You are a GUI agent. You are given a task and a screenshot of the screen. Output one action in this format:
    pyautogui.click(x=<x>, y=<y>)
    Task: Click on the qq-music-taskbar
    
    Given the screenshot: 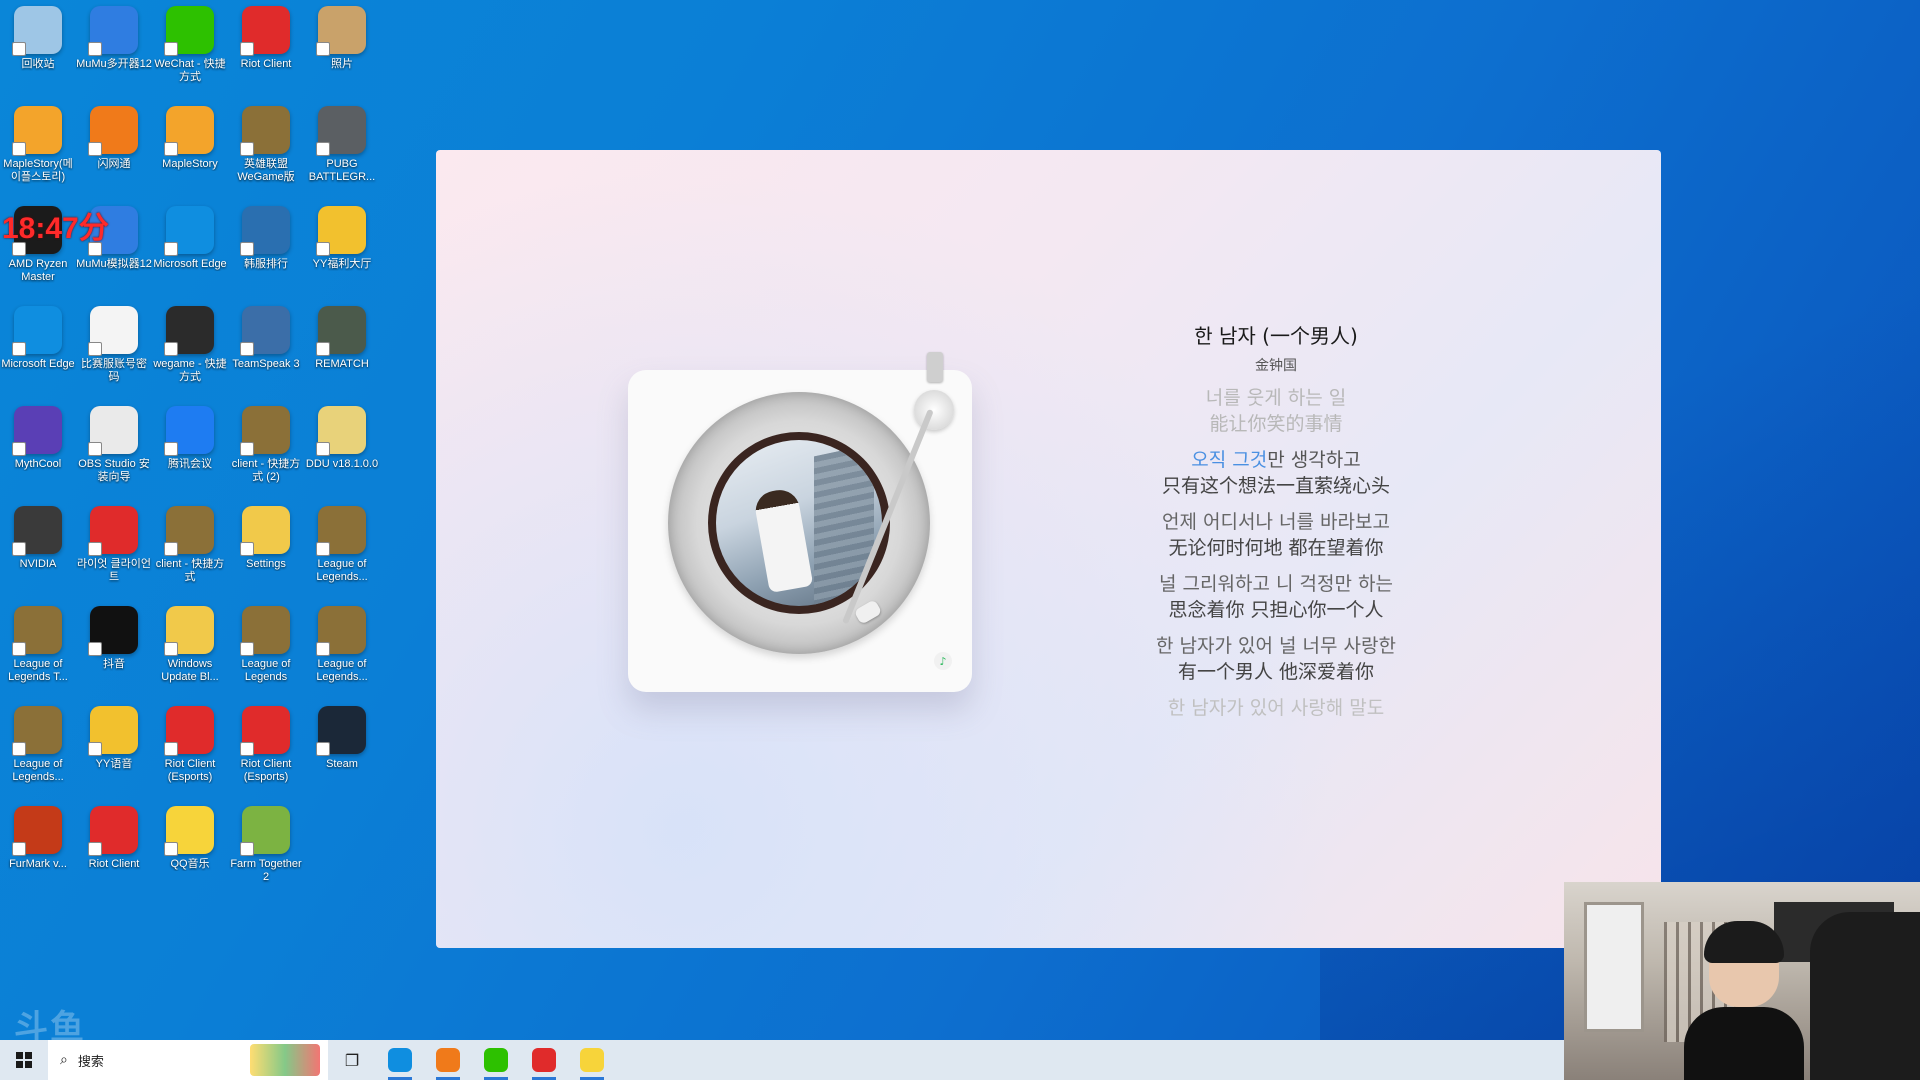 What is the action you would take?
    pyautogui.click(x=592, y=1060)
    